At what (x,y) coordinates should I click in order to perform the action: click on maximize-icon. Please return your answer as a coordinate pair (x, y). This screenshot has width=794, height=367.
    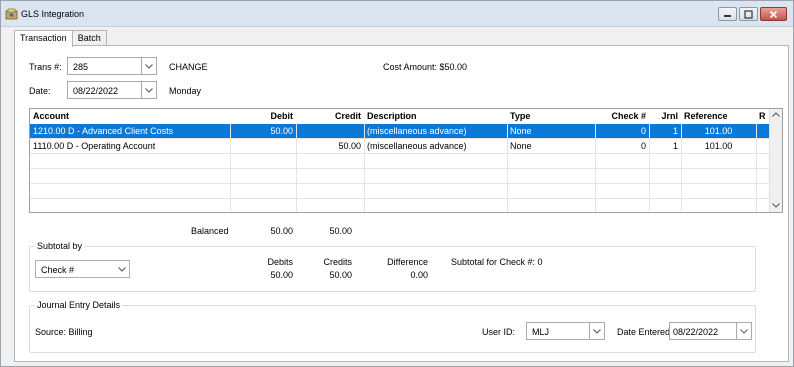
    Looking at the image, I should click on (748, 14).